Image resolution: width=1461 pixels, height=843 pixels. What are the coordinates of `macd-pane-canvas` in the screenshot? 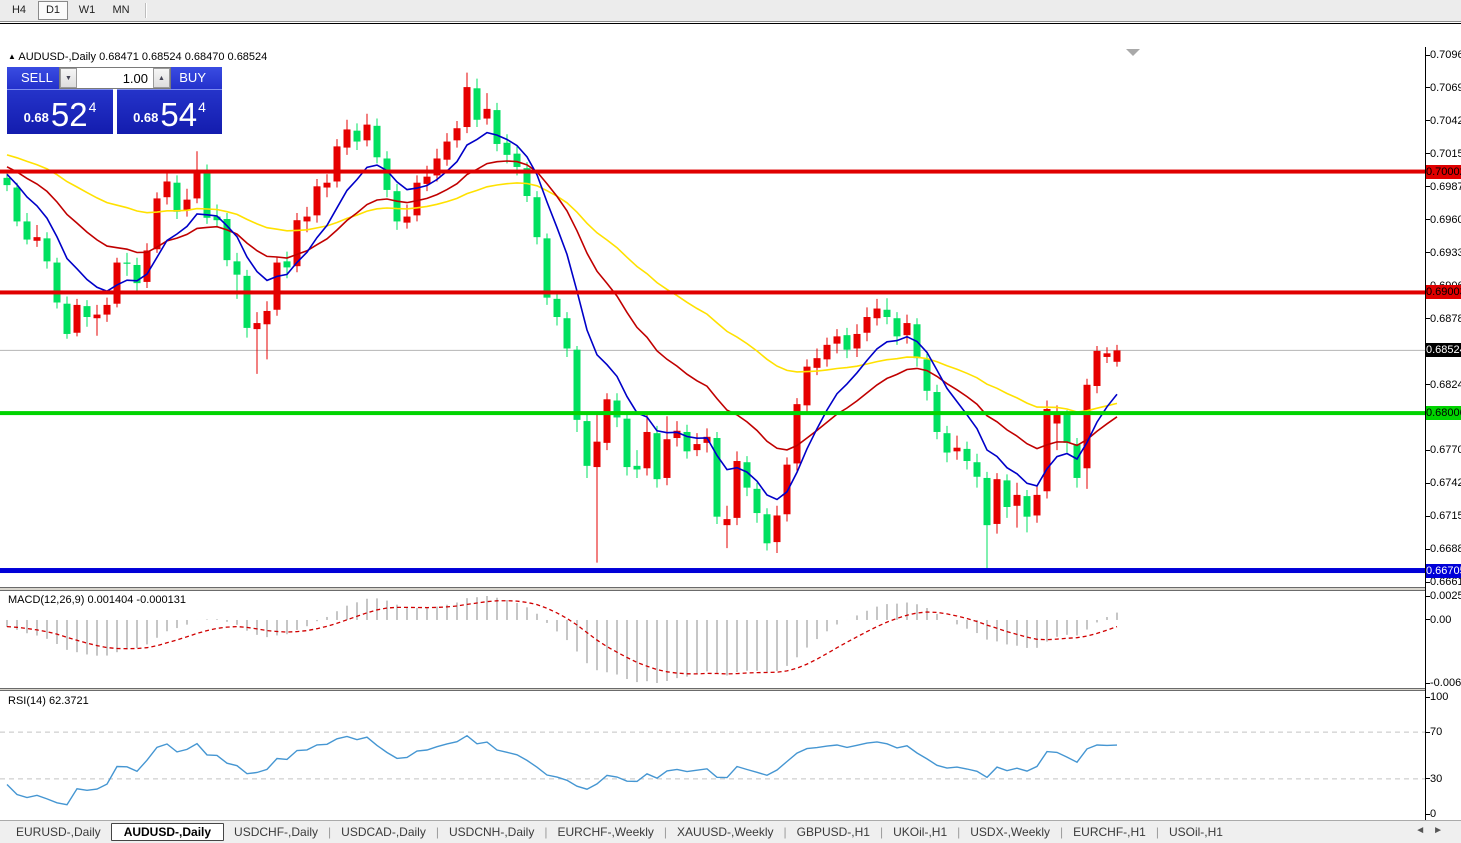 It's located at (712, 639).